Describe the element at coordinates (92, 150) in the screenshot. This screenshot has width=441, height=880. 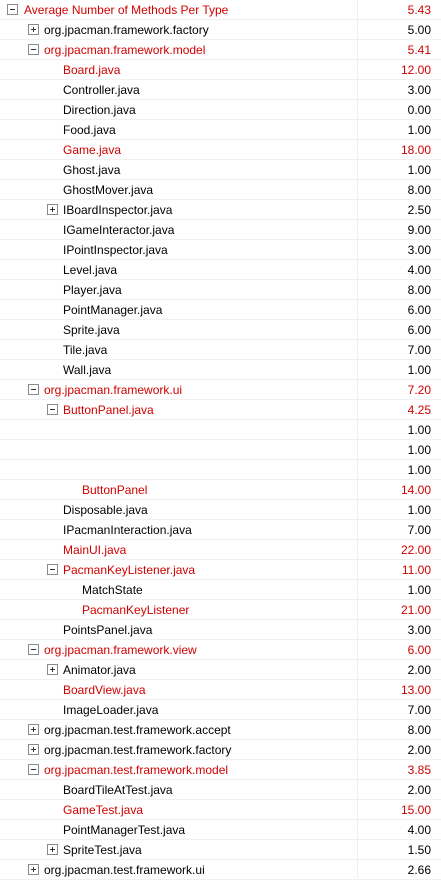
I see `row-label: Game.java` at that location.